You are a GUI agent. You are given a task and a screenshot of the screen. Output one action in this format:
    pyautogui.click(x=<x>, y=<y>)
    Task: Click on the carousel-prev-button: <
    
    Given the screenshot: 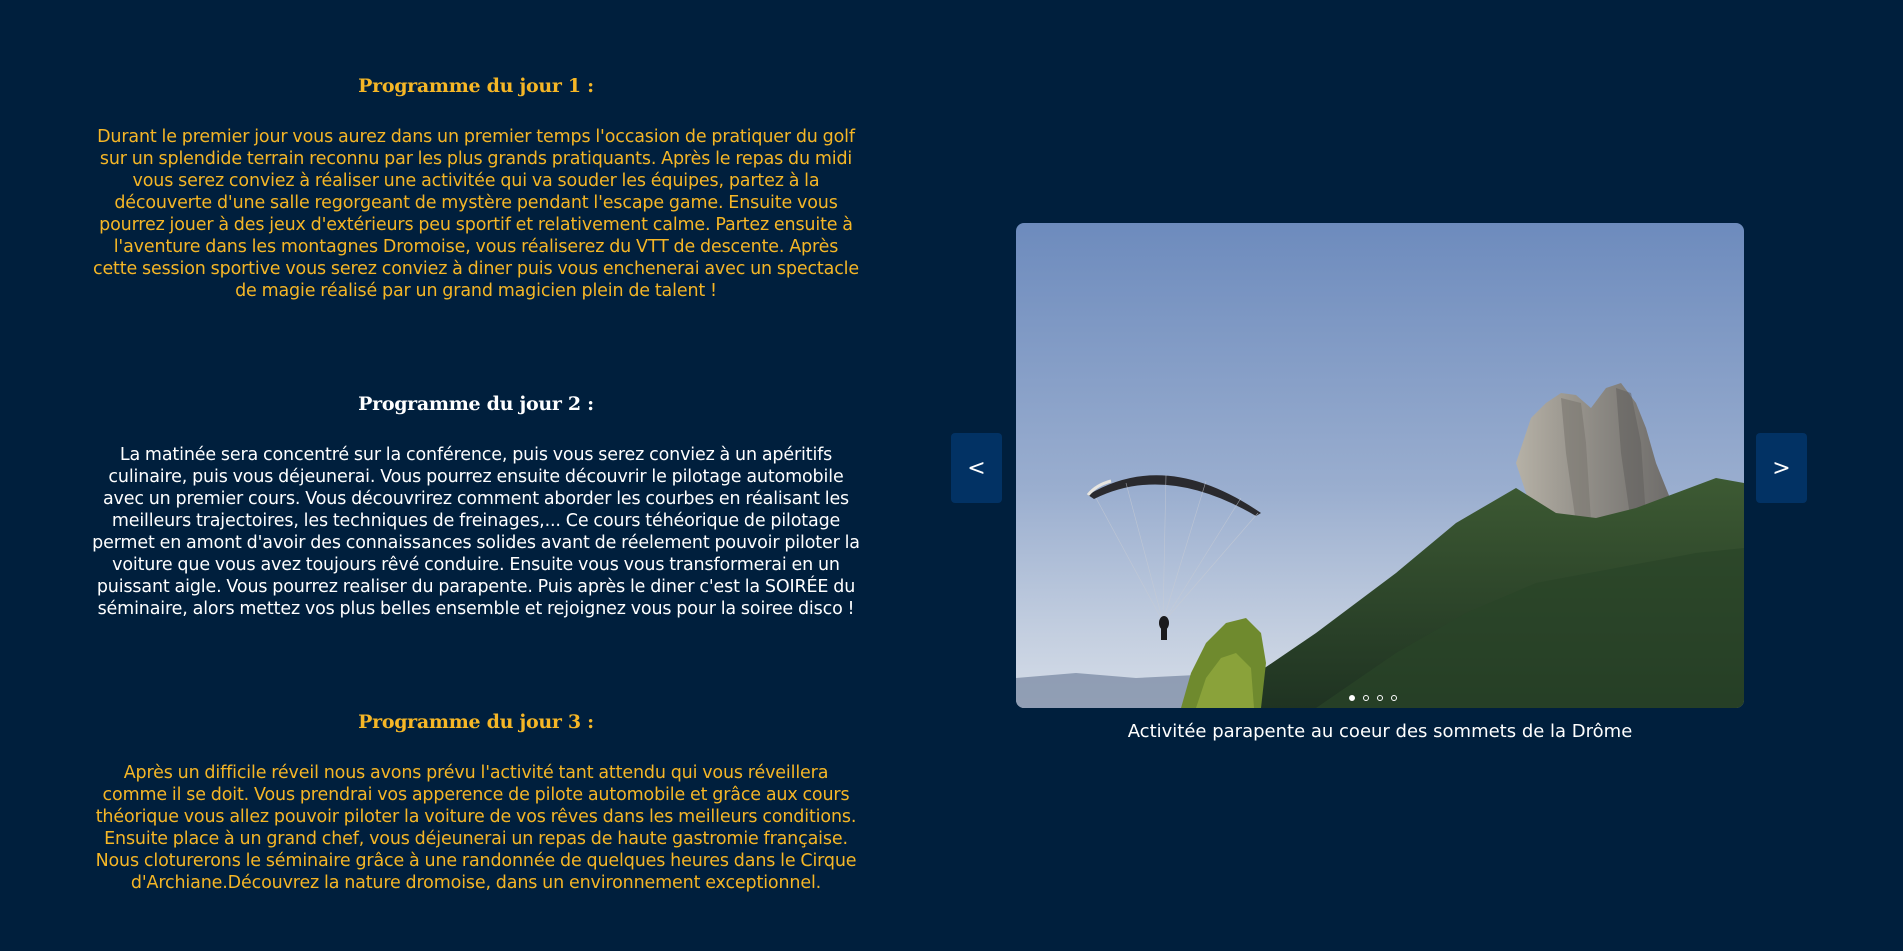 What is the action you would take?
    pyautogui.click(x=976, y=468)
    